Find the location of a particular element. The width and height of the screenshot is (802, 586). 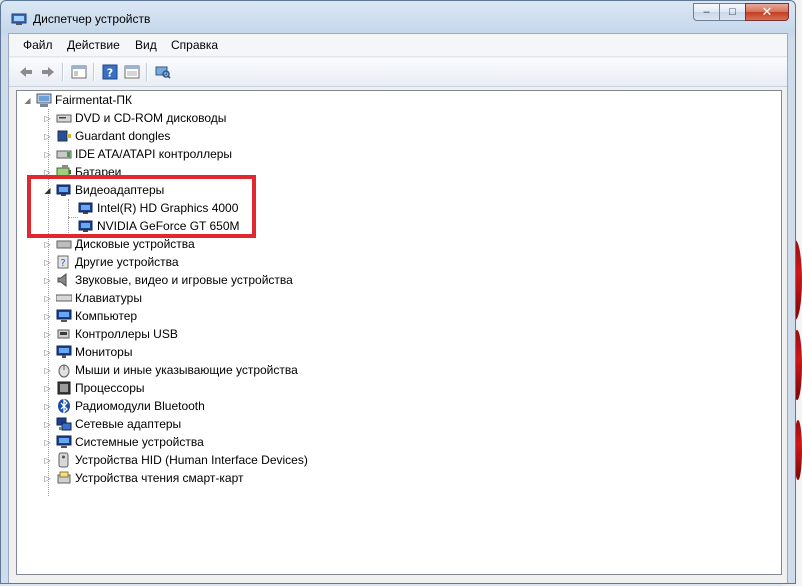

keyboard-icon is located at coordinates (64, 298).